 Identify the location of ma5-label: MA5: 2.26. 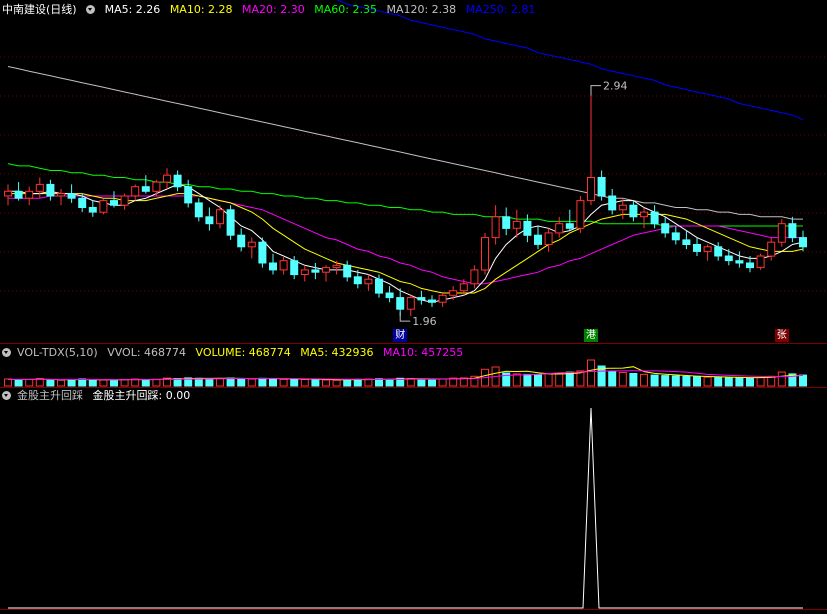
(132, 9).